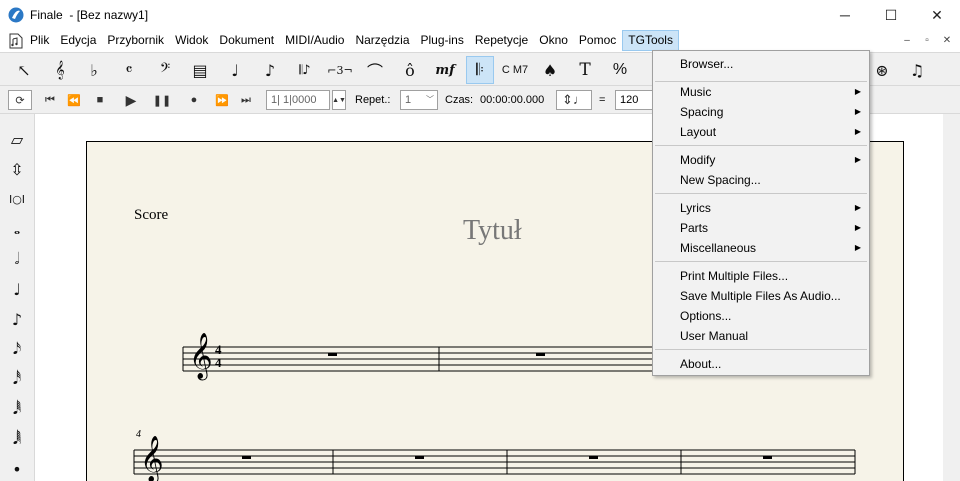 The width and height of the screenshot is (960, 481). I want to click on tempo-note-icon: ⇕♩, so click(574, 100).